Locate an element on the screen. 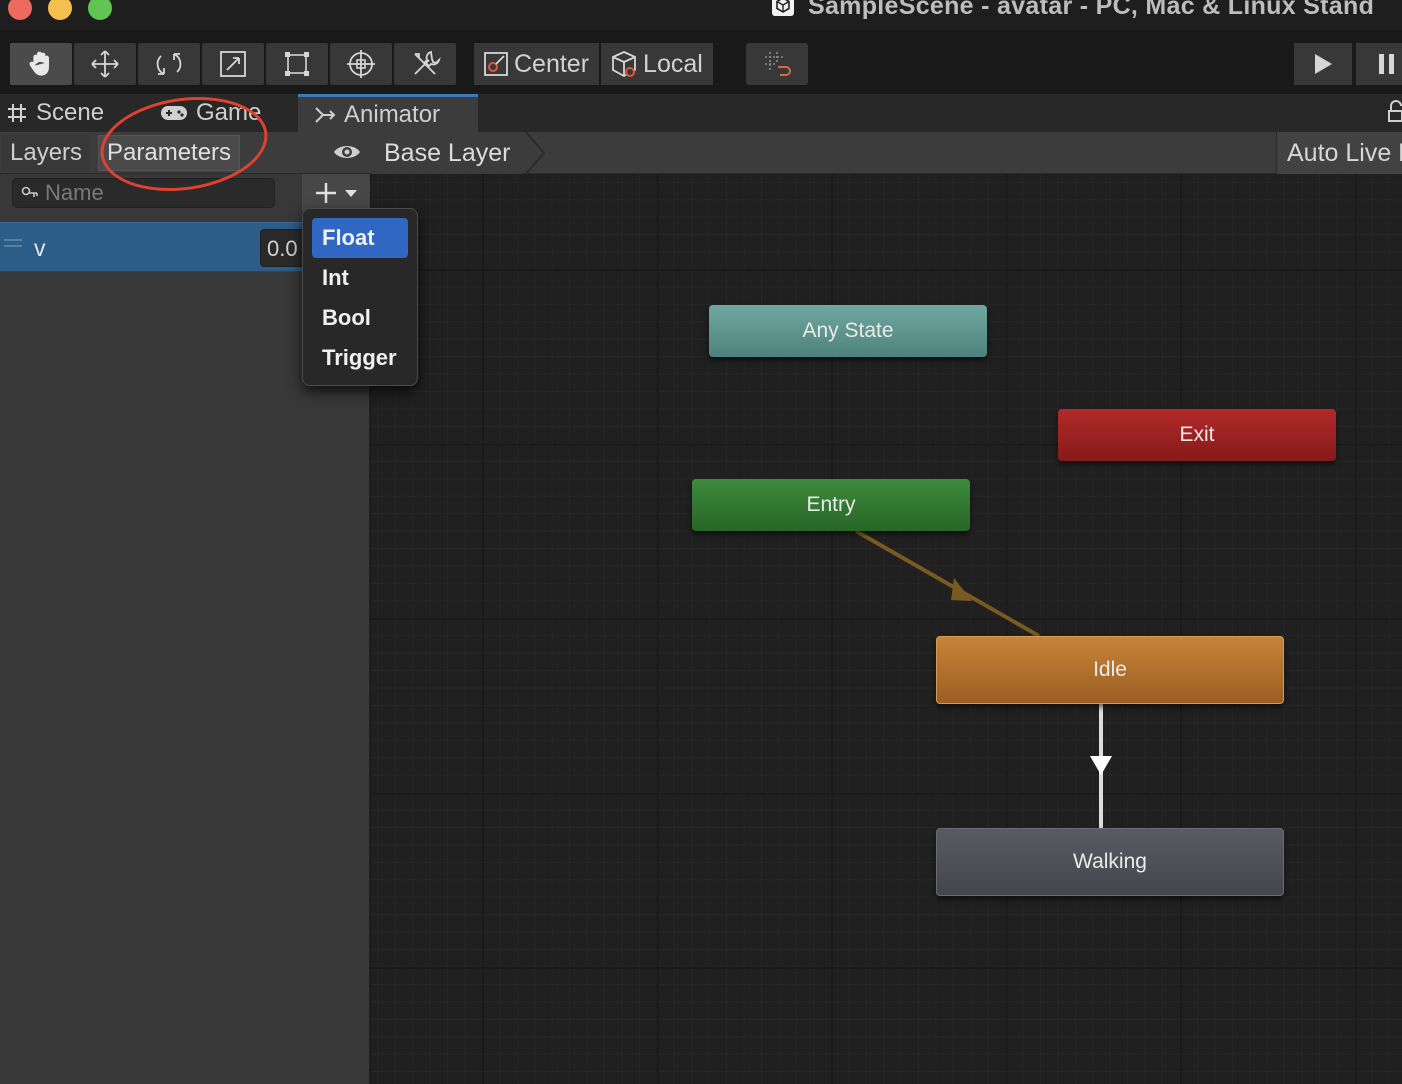 Image resolution: width=1402 pixels, height=1084 pixels. local-space-icon is located at coordinates (624, 64).